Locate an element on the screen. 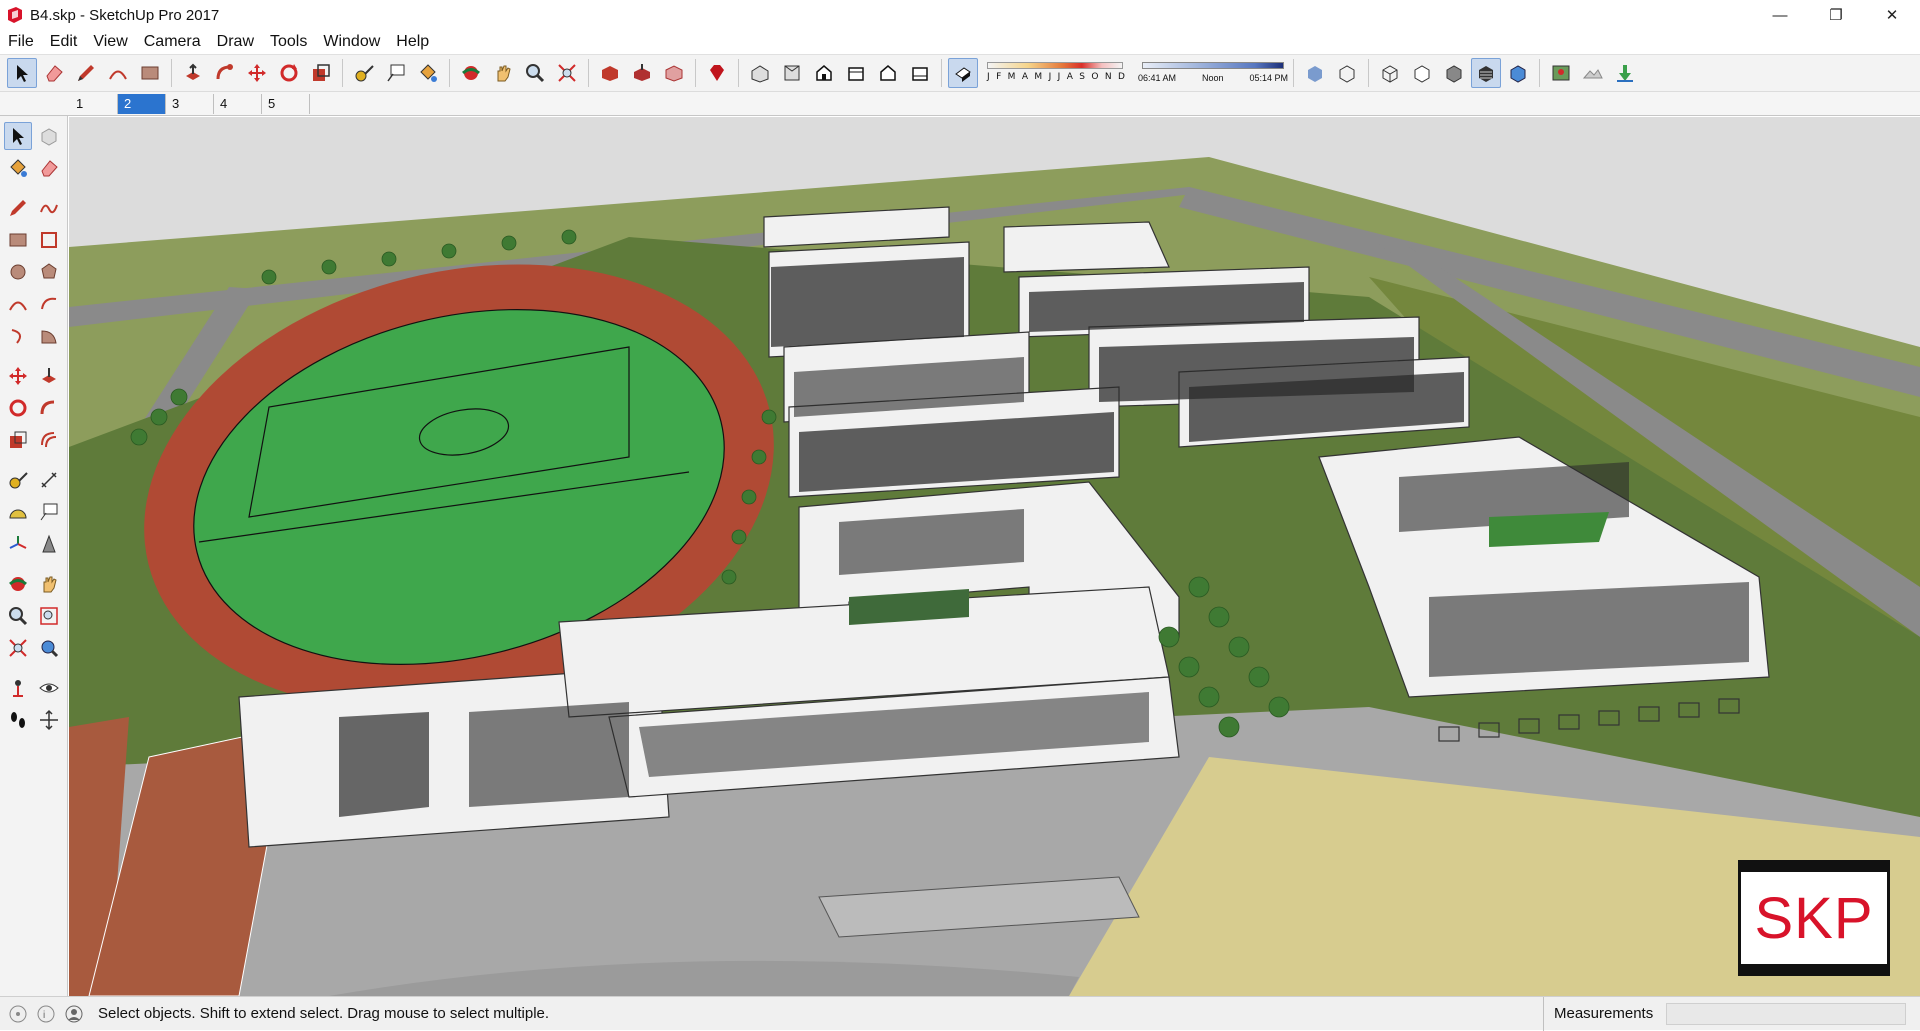 This screenshot has height=1031, width=1920. dimension-tool-button is located at coordinates (49, 480).